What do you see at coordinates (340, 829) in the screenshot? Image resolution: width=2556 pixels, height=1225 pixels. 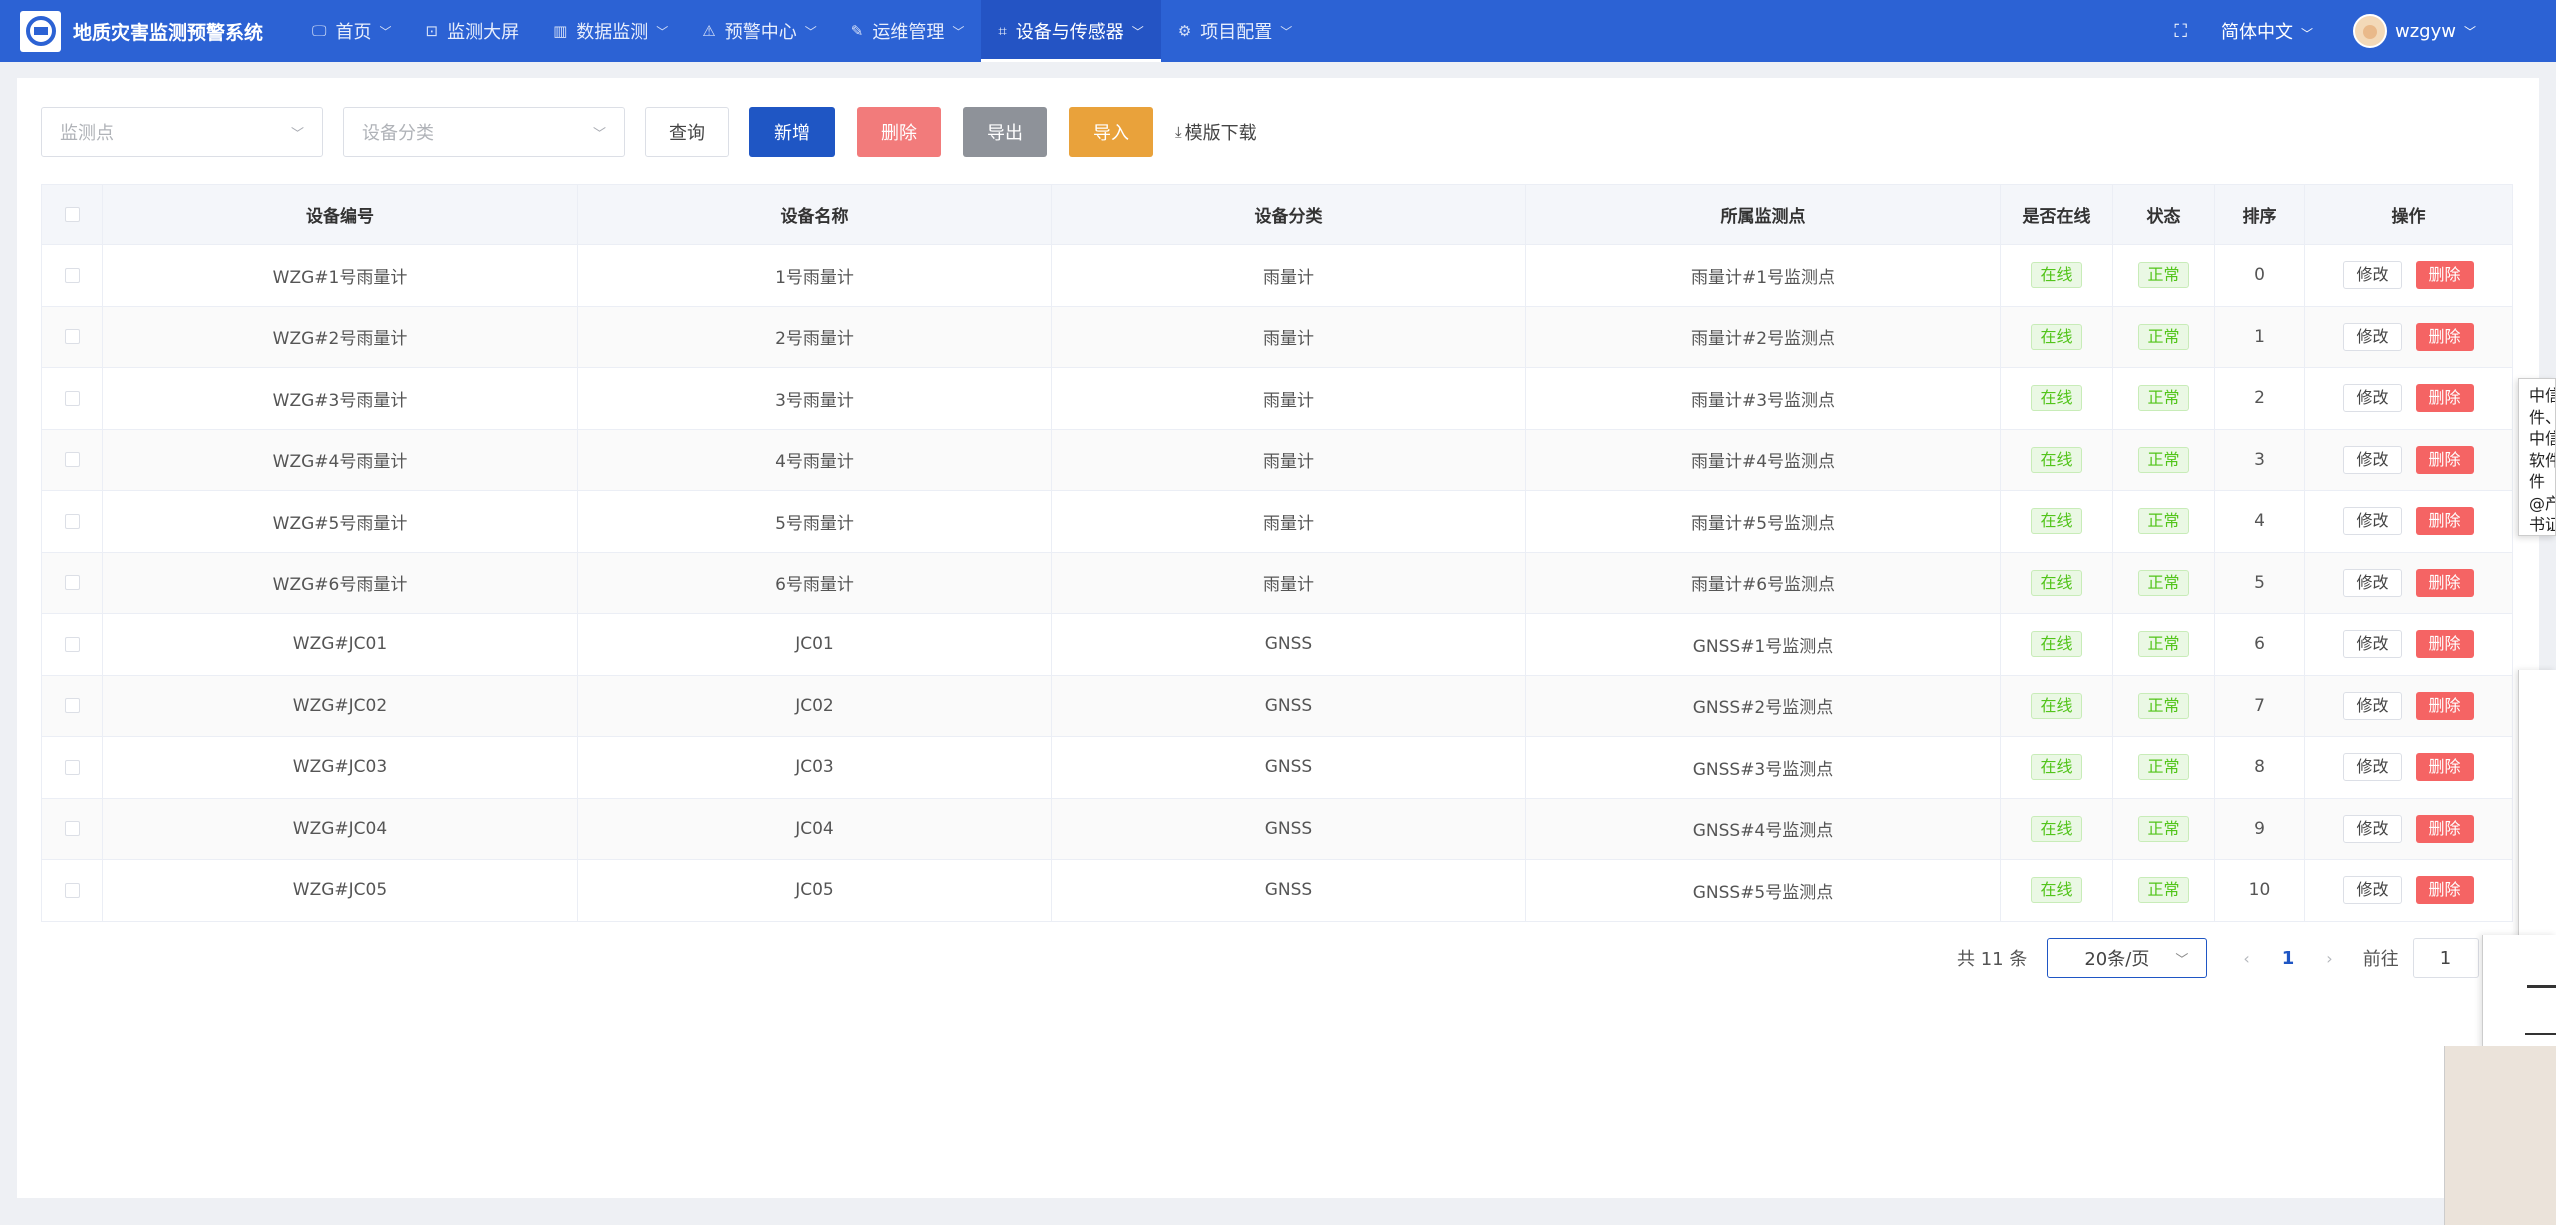 I see `device-code: WZG#JC04` at bounding box center [340, 829].